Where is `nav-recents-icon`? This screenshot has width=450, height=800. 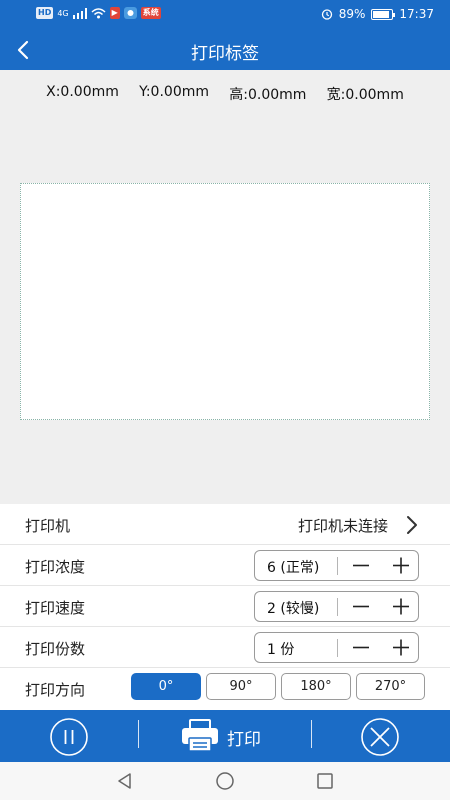 nav-recents-icon is located at coordinates (325, 781).